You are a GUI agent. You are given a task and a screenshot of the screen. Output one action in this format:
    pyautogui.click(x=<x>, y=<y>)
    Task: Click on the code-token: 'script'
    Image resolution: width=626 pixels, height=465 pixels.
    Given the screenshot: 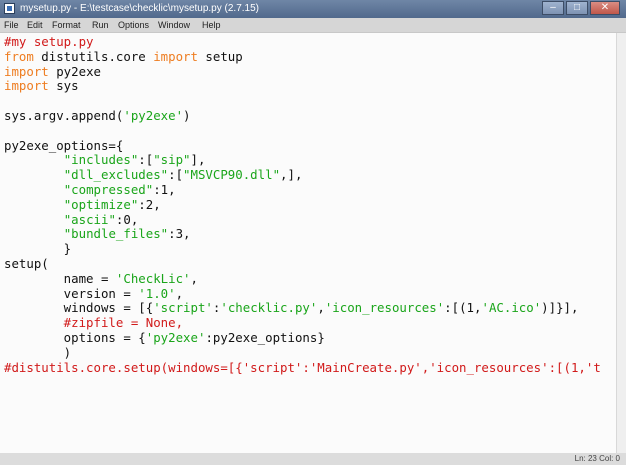 What is the action you would take?
    pyautogui.click(x=183, y=308)
    